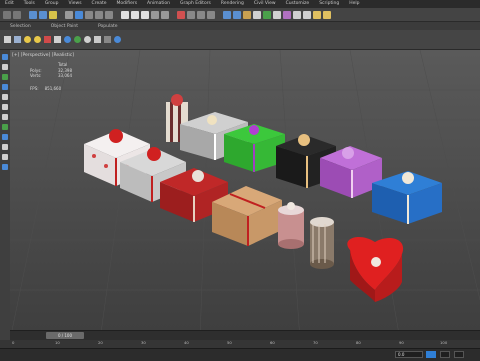 The width and height of the screenshot is (480, 361). What do you see at coordinates (117, 39) in the screenshot?
I see `object-paint-icon` at bounding box center [117, 39].